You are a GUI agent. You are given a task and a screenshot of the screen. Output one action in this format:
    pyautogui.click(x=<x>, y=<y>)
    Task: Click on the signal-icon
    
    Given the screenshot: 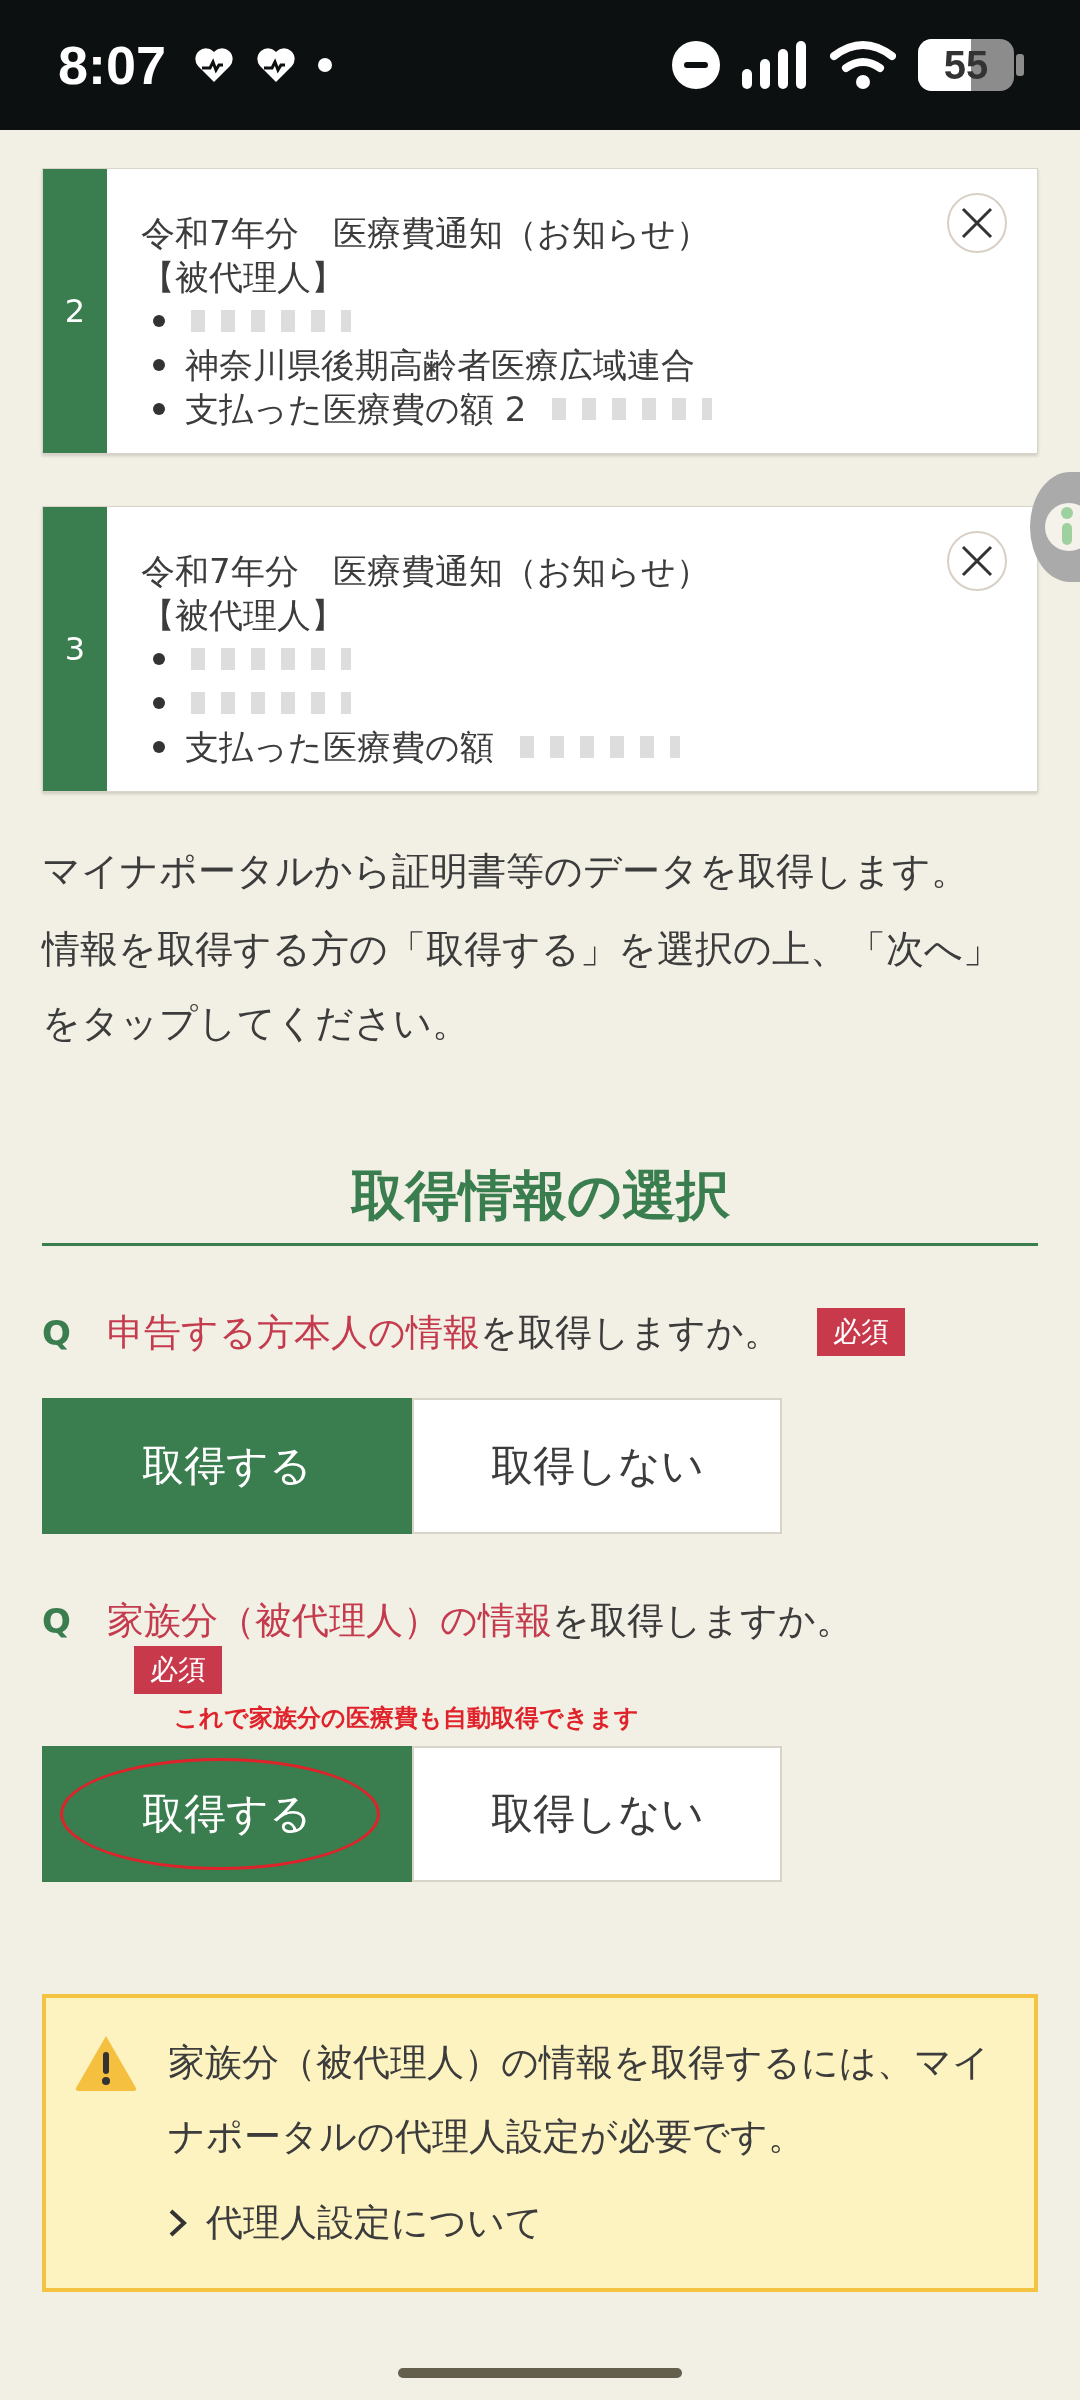 What is the action you would take?
    pyautogui.click(x=775, y=65)
    